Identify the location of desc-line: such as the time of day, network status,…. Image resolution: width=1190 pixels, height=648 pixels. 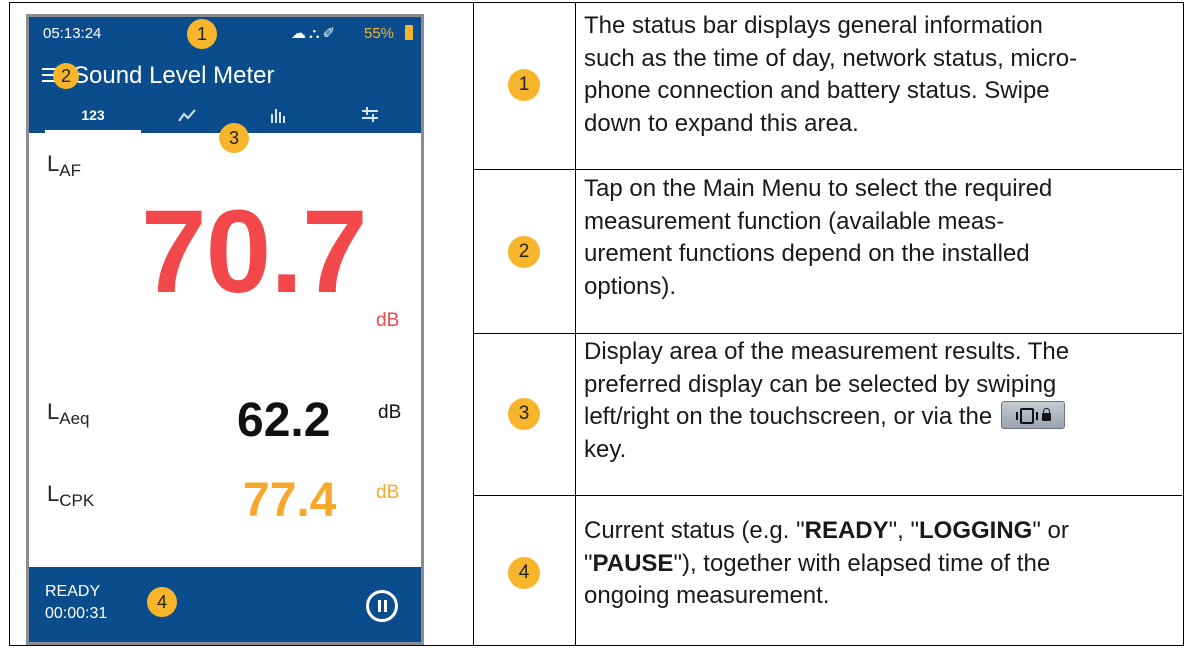
(831, 58).